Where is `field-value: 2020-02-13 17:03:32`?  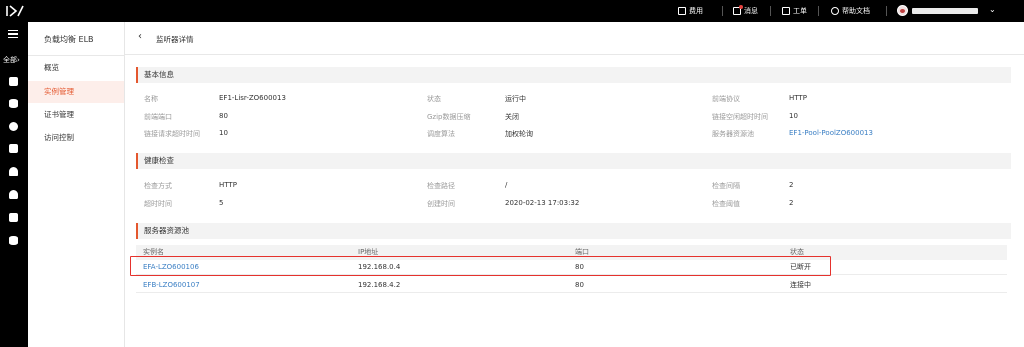
field-value: 2020-02-13 17:03:32 is located at coordinates (542, 203).